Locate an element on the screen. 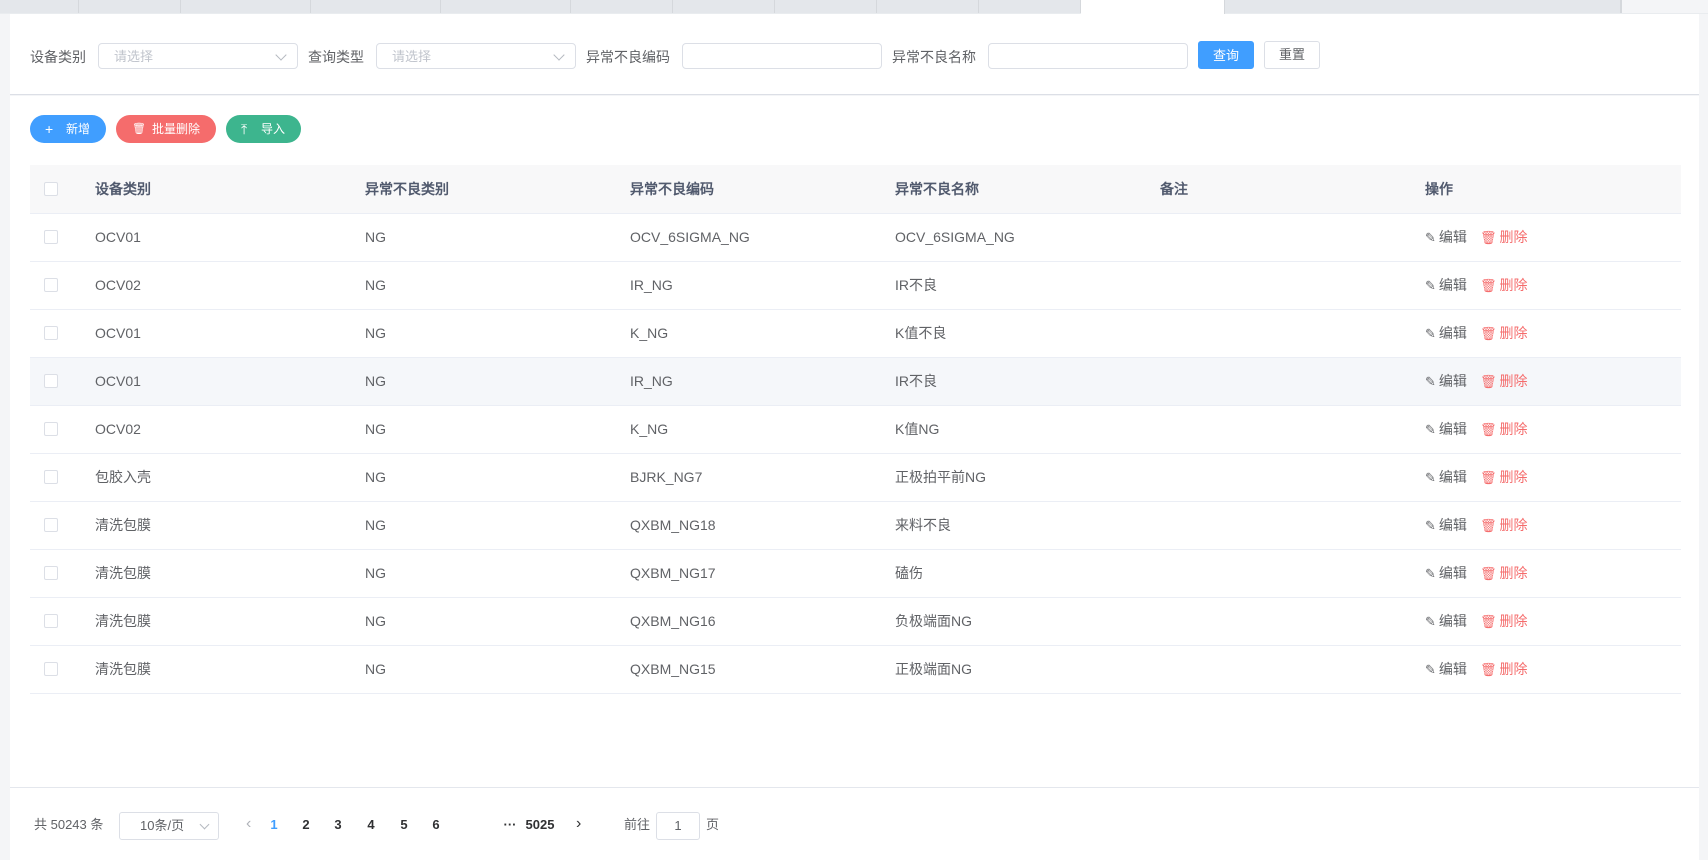 This screenshot has height=860, width=1708. table-row: OCV01 NG IR_NG IR不良 ✎ 编辑 🗑 删除 is located at coordinates (855, 382).